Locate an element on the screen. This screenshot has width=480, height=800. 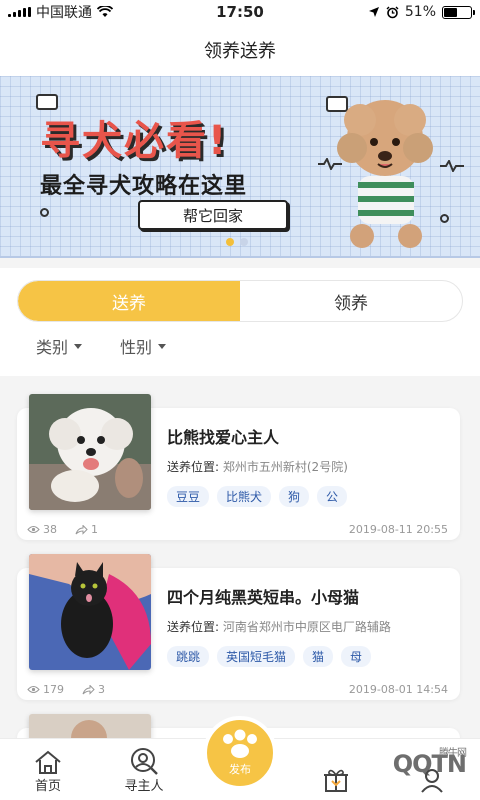
tag: 跳跳 is located at coordinates (188, 656).